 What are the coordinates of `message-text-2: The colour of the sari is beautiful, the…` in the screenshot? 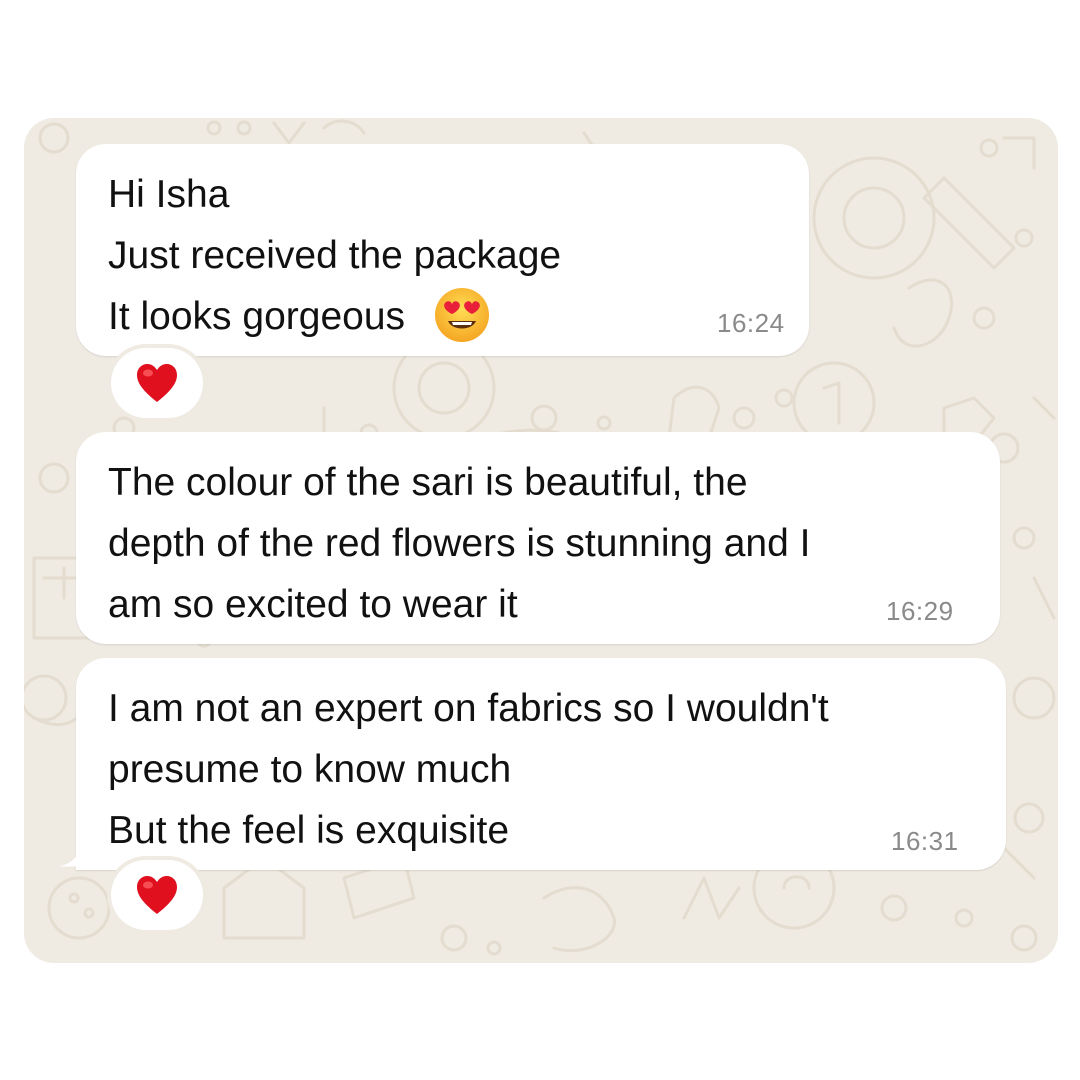 It's located at (459, 543).